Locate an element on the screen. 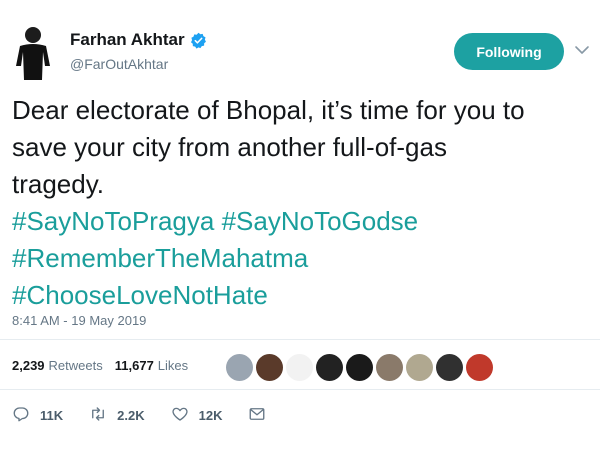  author-name-row: Farhan Akhtar is located at coordinates (138, 40).